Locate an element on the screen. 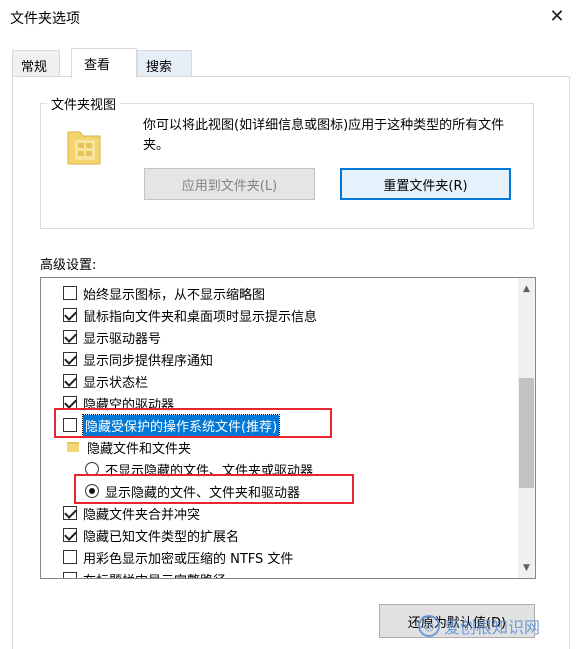  scroll-up-icon: ▲ is located at coordinates (526, 288).